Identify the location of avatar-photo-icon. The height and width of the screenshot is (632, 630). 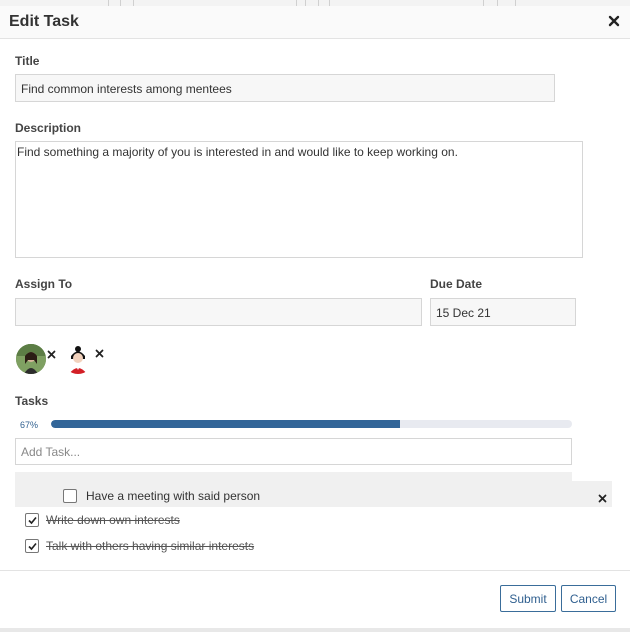
(31, 359).